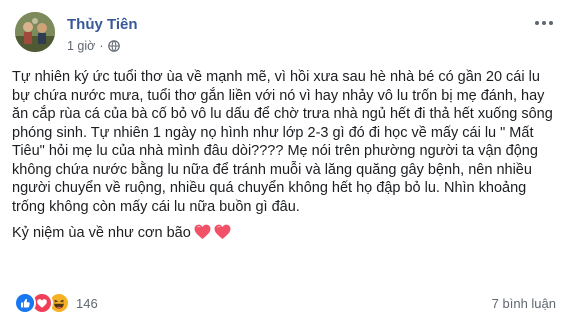  What do you see at coordinates (81, 46) in the screenshot?
I see `post-timestamp: 1 giờ` at bounding box center [81, 46].